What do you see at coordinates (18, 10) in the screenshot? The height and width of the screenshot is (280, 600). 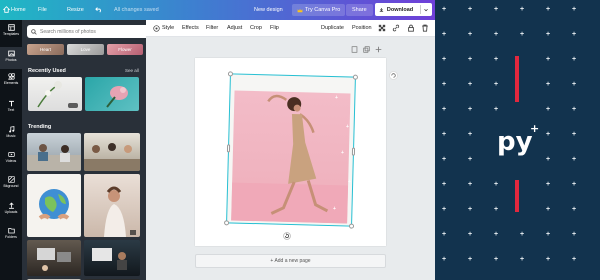 I see `home-link: Home` at bounding box center [18, 10].